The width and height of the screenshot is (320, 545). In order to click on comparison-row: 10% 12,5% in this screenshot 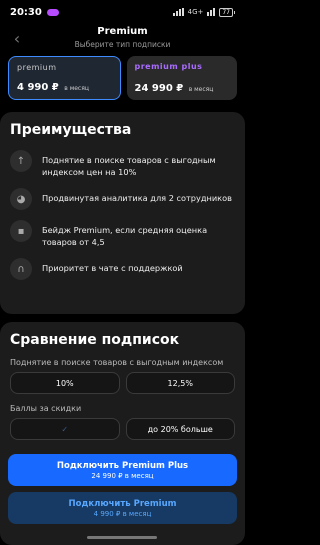, I will do `click(122, 383)`.